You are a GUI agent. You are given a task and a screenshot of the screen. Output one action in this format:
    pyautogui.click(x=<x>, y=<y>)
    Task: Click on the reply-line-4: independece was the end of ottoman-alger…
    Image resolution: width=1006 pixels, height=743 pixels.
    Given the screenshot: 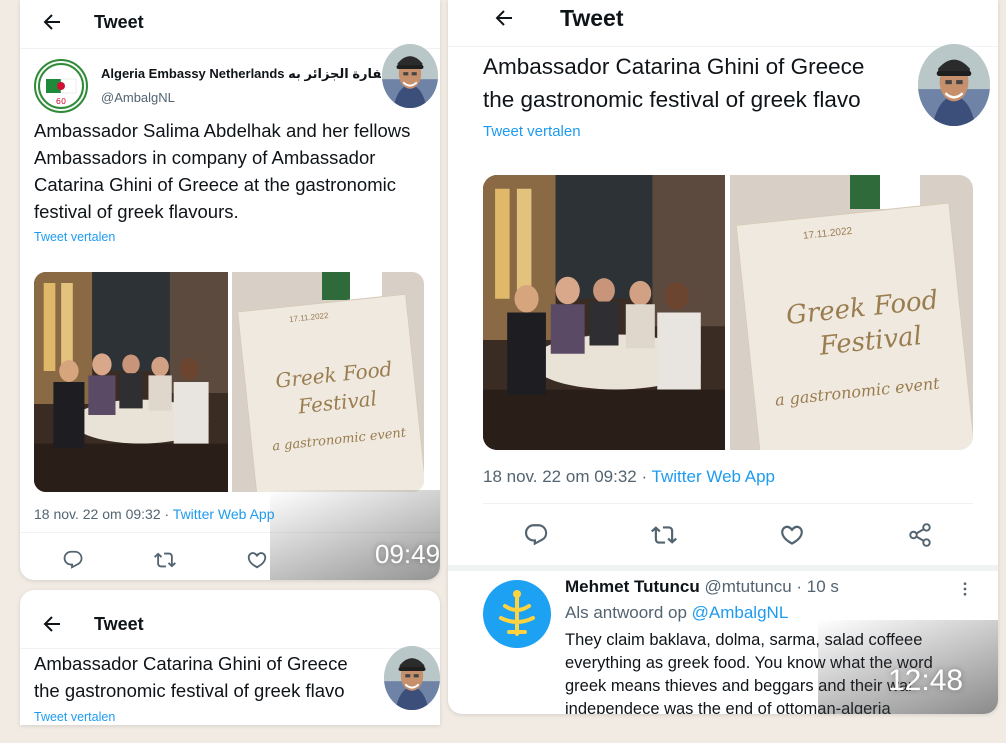 What is the action you would take?
    pyautogui.click(x=728, y=707)
    